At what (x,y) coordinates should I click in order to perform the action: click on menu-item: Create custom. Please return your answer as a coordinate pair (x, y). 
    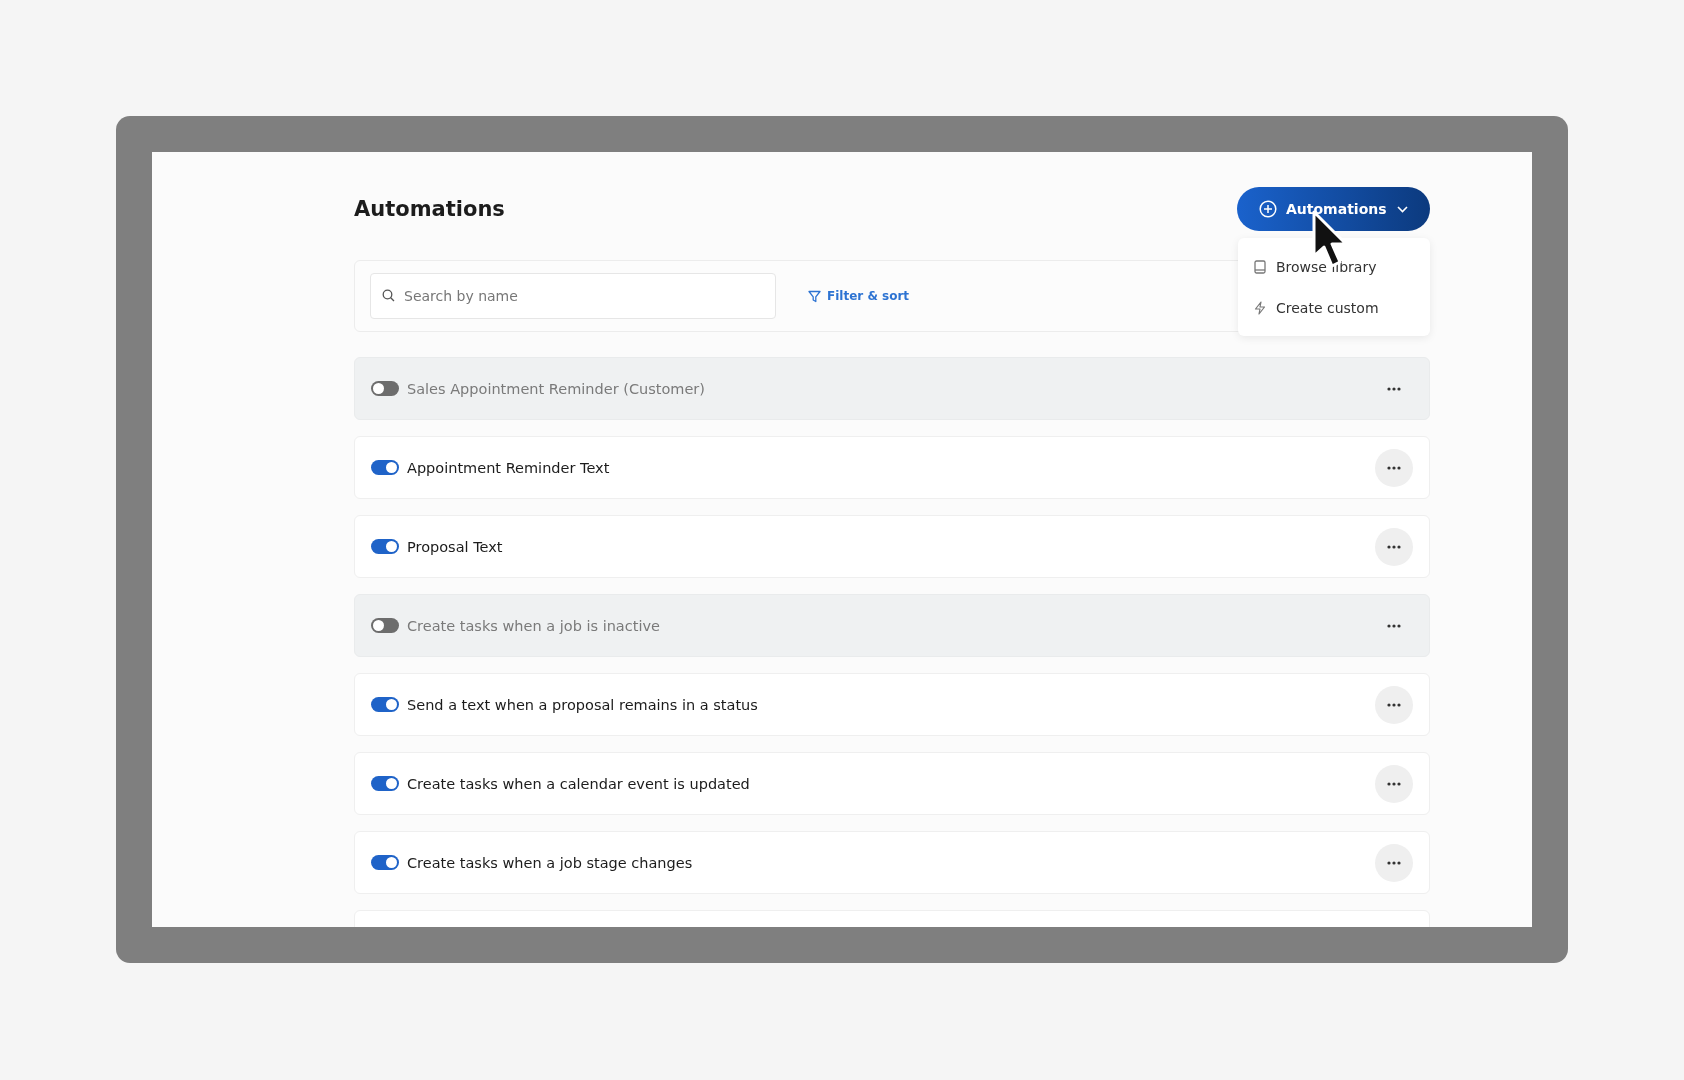
    Looking at the image, I should click on (1334, 307).